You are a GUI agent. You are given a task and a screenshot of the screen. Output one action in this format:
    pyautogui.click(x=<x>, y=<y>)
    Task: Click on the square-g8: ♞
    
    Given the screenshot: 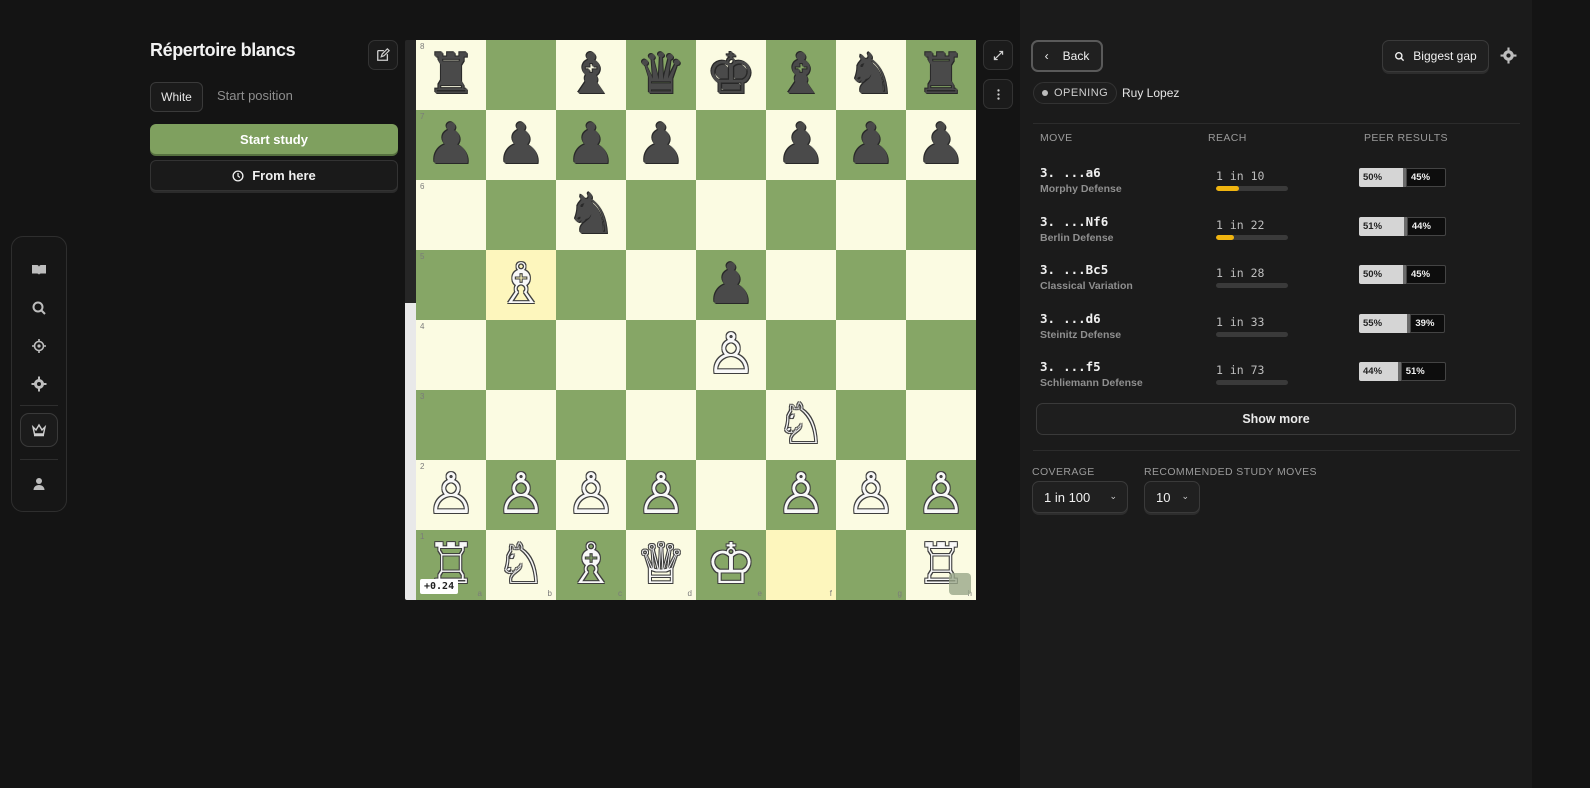 What is the action you would take?
    pyautogui.click(x=871, y=75)
    